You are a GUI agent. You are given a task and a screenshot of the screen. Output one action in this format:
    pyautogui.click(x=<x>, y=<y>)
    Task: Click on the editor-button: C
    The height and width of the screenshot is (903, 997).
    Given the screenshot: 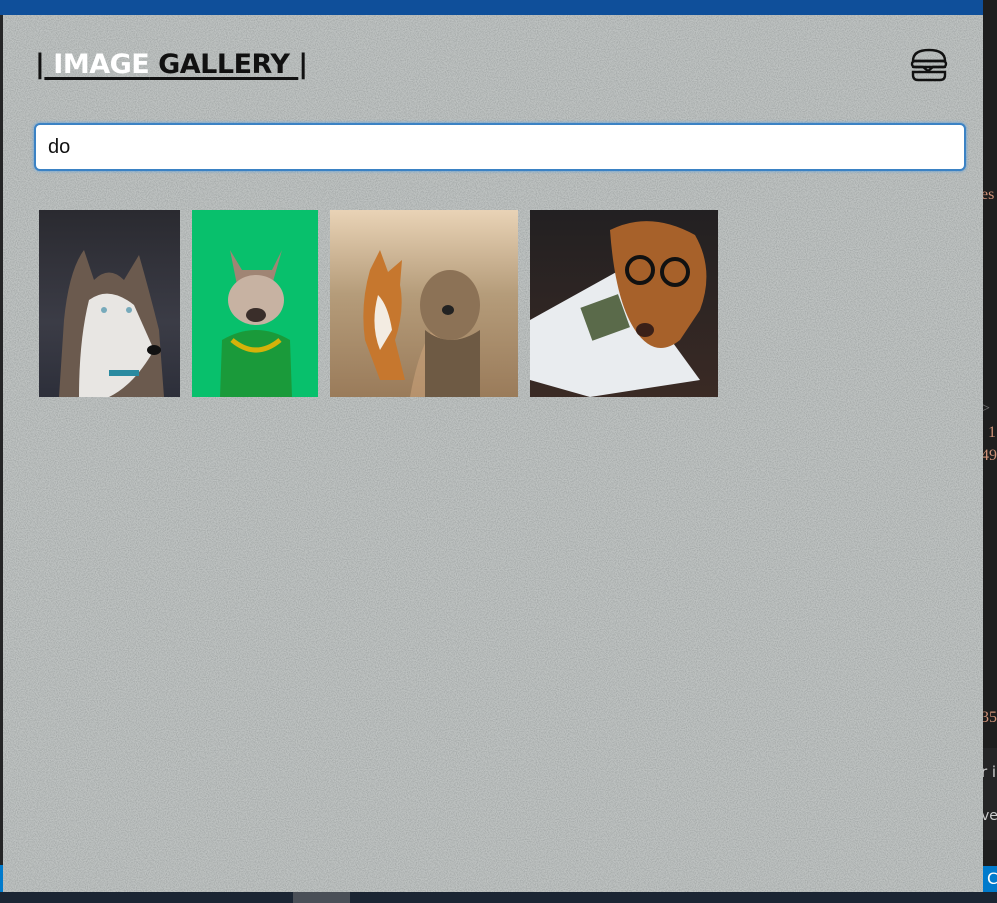 What is the action you would take?
    pyautogui.click(x=990, y=879)
    